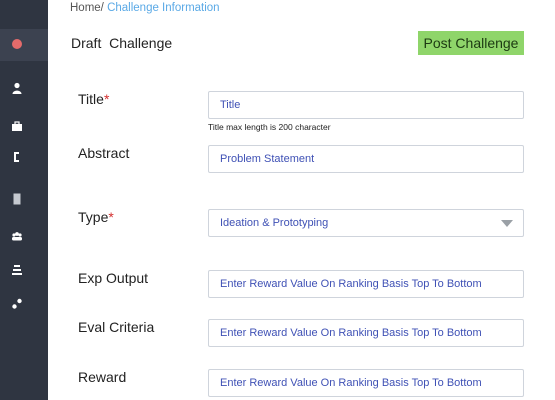 This screenshot has height=400, width=555. Describe the element at coordinates (94, 99) in the screenshot. I see `title-label: Title*` at that location.